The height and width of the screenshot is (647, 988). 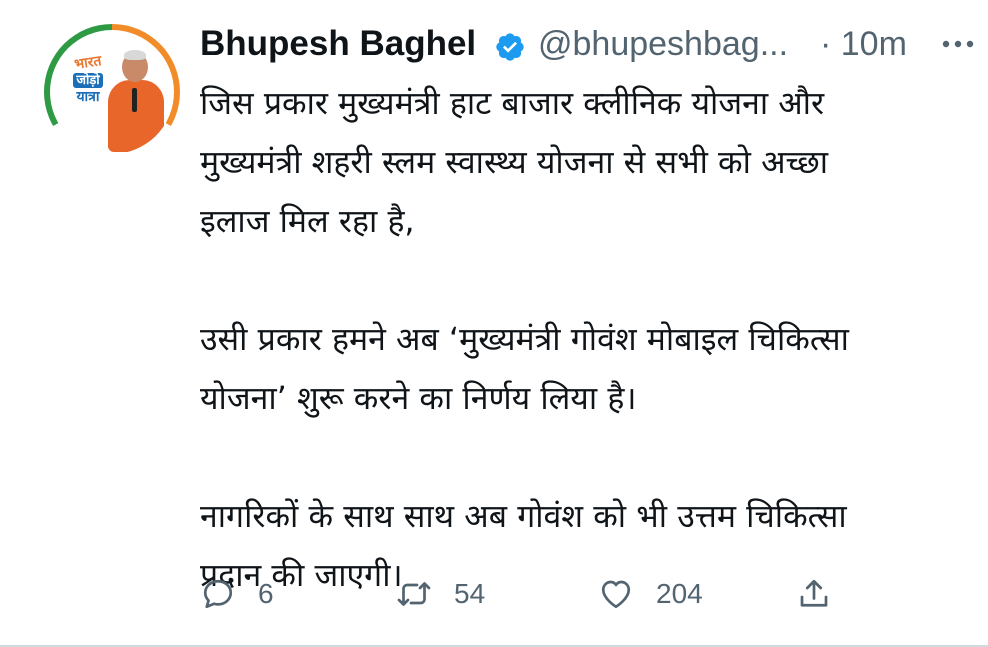 I want to click on retweet-count: 54, so click(x=470, y=593).